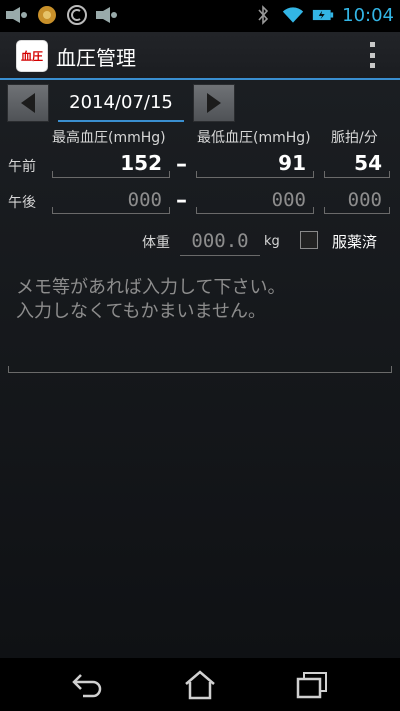  I want to click on next-date-button, so click(214, 103).